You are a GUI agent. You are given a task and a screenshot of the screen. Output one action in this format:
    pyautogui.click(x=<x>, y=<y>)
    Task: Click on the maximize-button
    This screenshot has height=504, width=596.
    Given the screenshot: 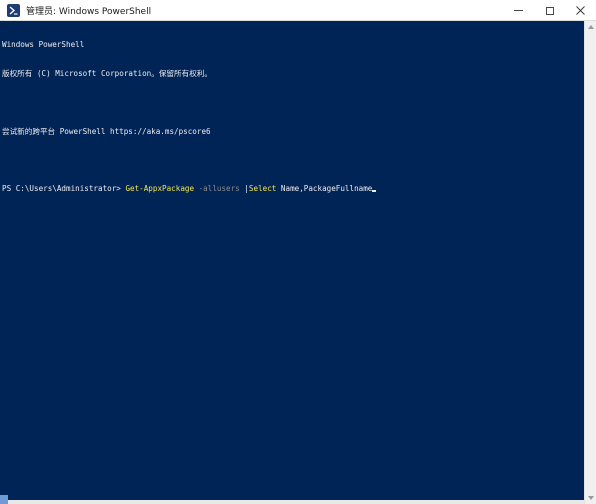 What is the action you would take?
    pyautogui.click(x=549, y=10)
    